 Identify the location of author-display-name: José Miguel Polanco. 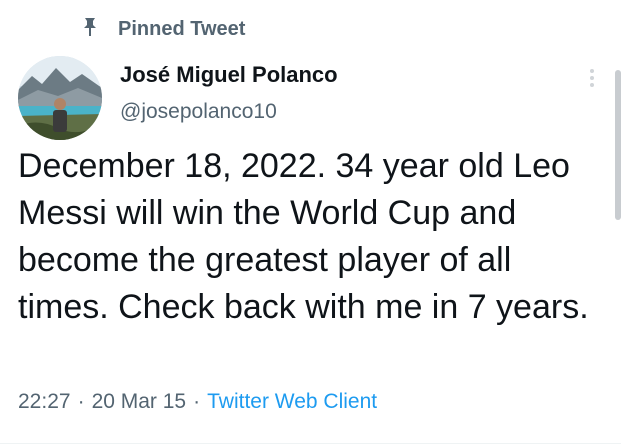
(229, 75).